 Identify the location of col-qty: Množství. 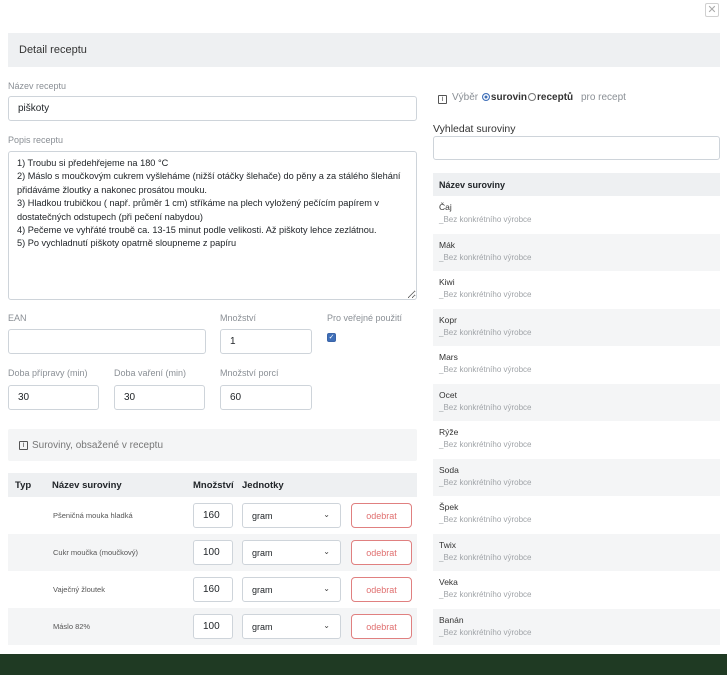
(213, 485).